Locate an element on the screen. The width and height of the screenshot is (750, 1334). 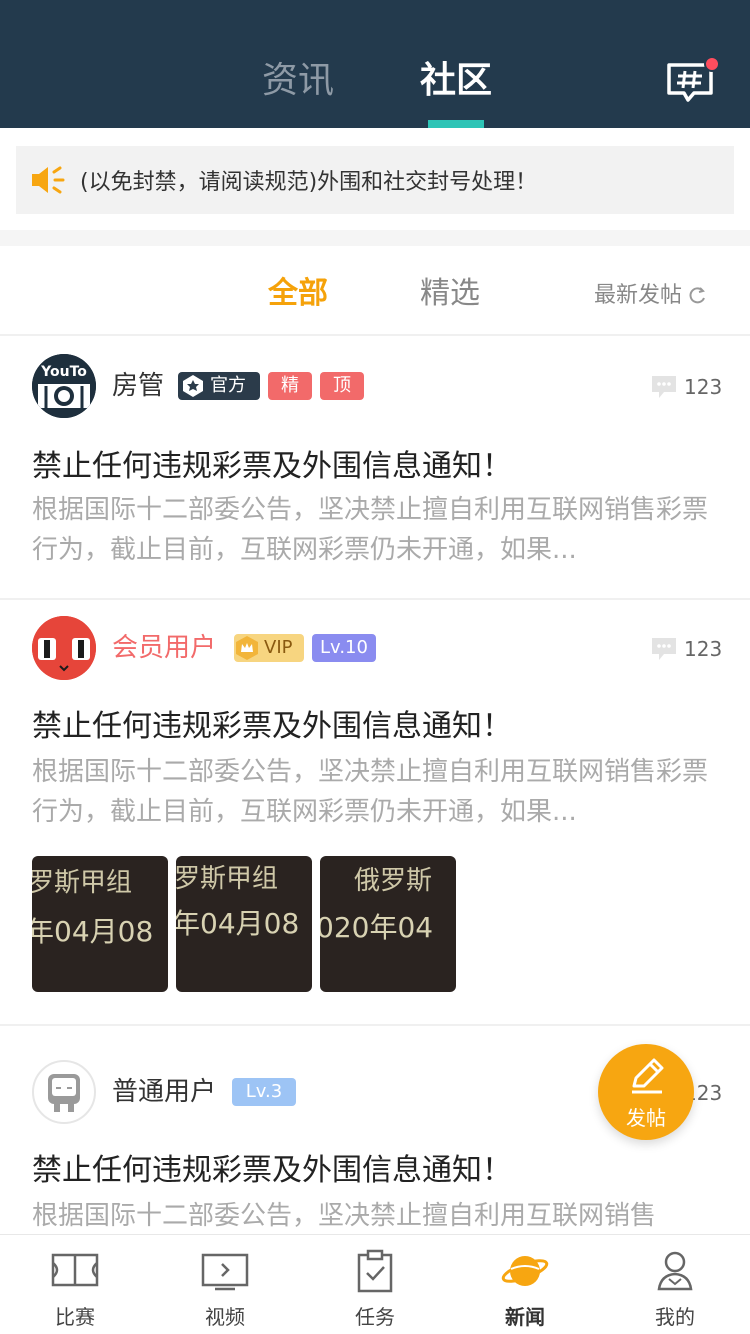
nav-item-news: 新闻 is located at coordinates (525, 1284).